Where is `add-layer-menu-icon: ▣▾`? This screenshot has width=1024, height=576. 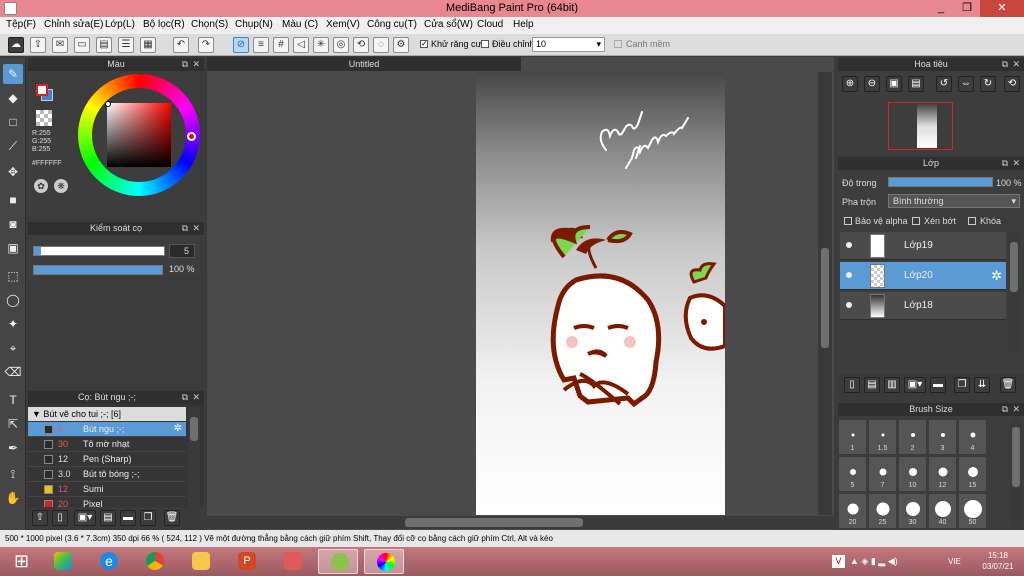
add-layer-menu-icon: ▣▾ is located at coordinates (915, 385).